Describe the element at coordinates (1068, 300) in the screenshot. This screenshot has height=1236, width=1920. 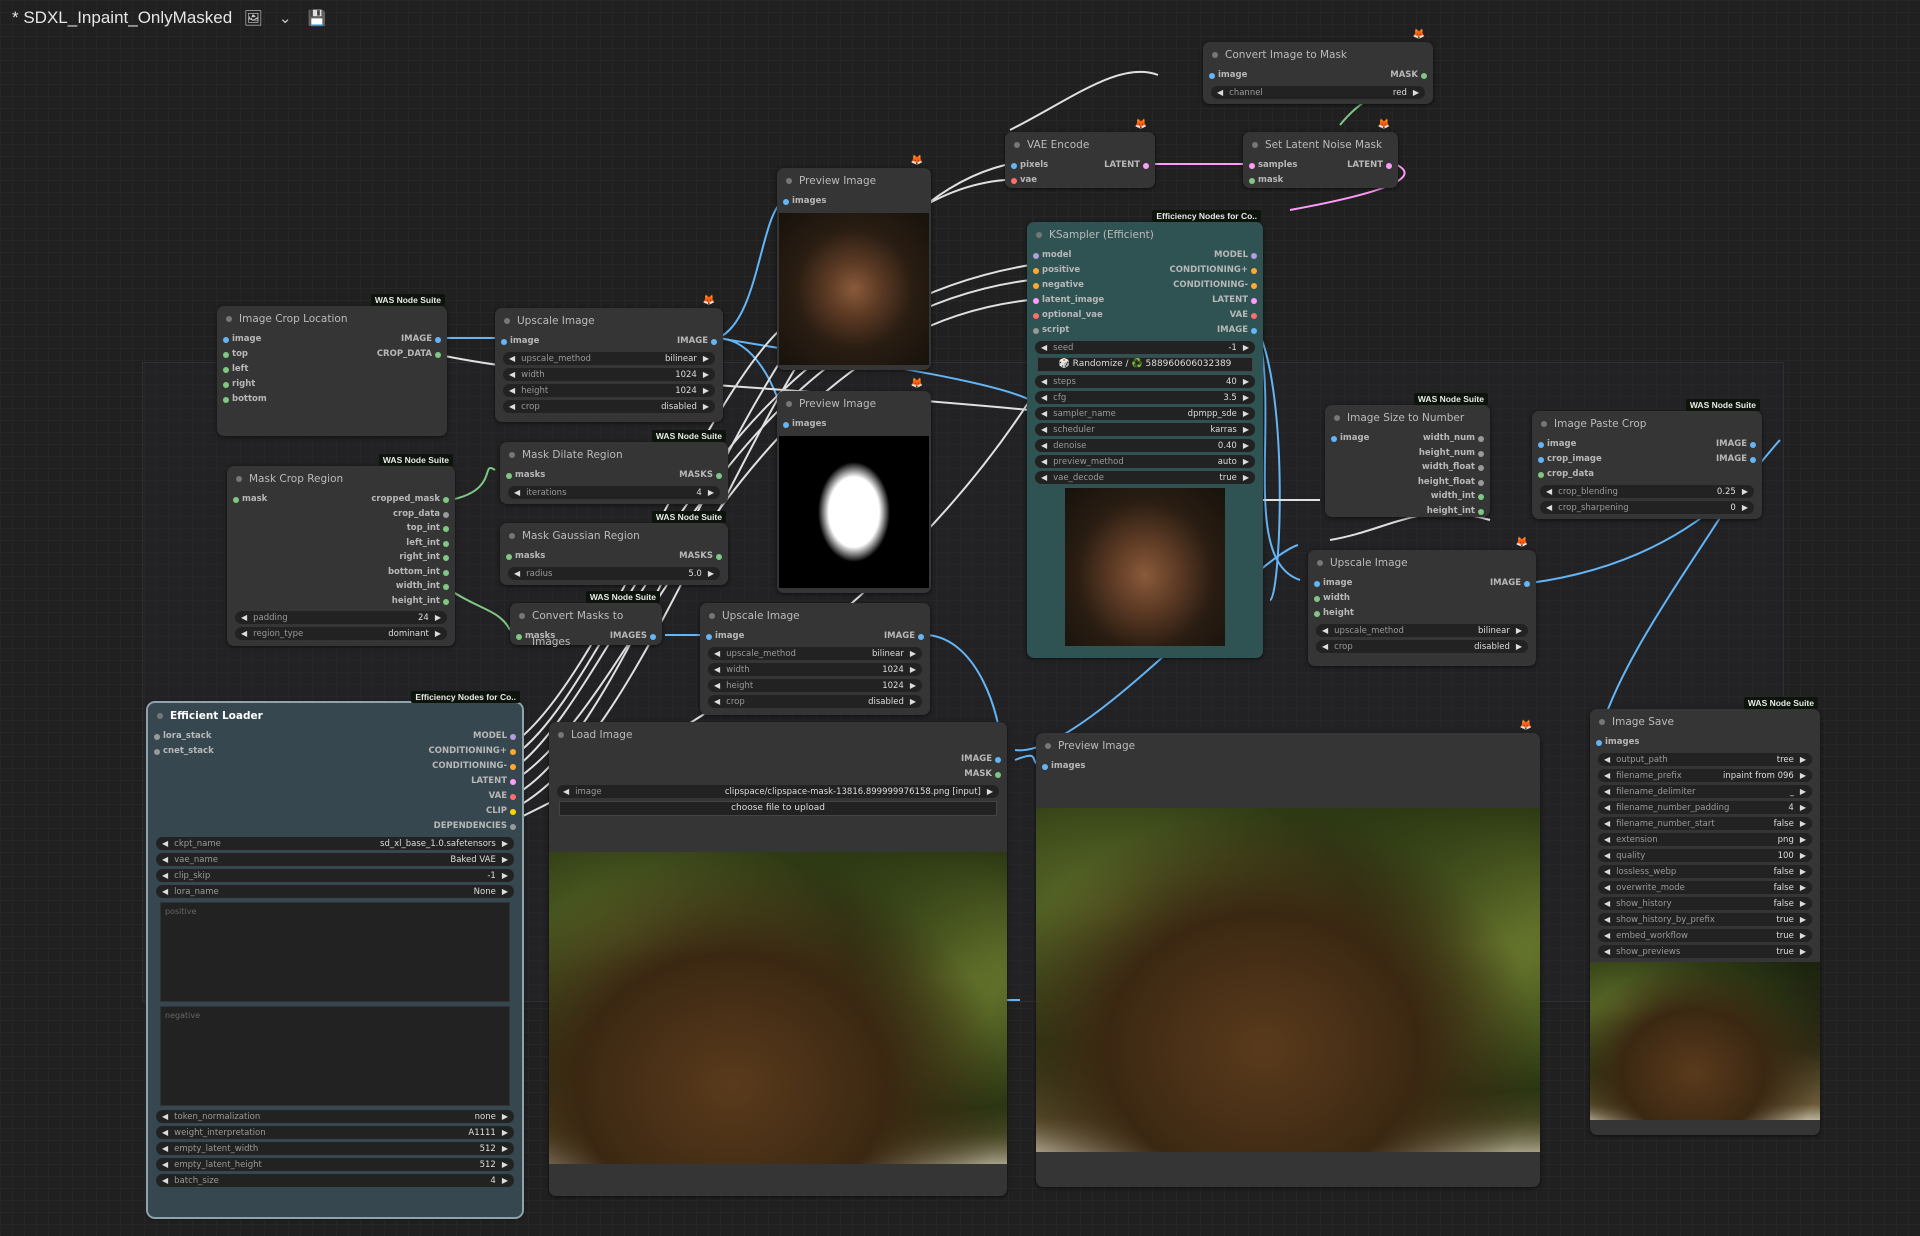
I see `input-latent_image: latent_image` at that location.